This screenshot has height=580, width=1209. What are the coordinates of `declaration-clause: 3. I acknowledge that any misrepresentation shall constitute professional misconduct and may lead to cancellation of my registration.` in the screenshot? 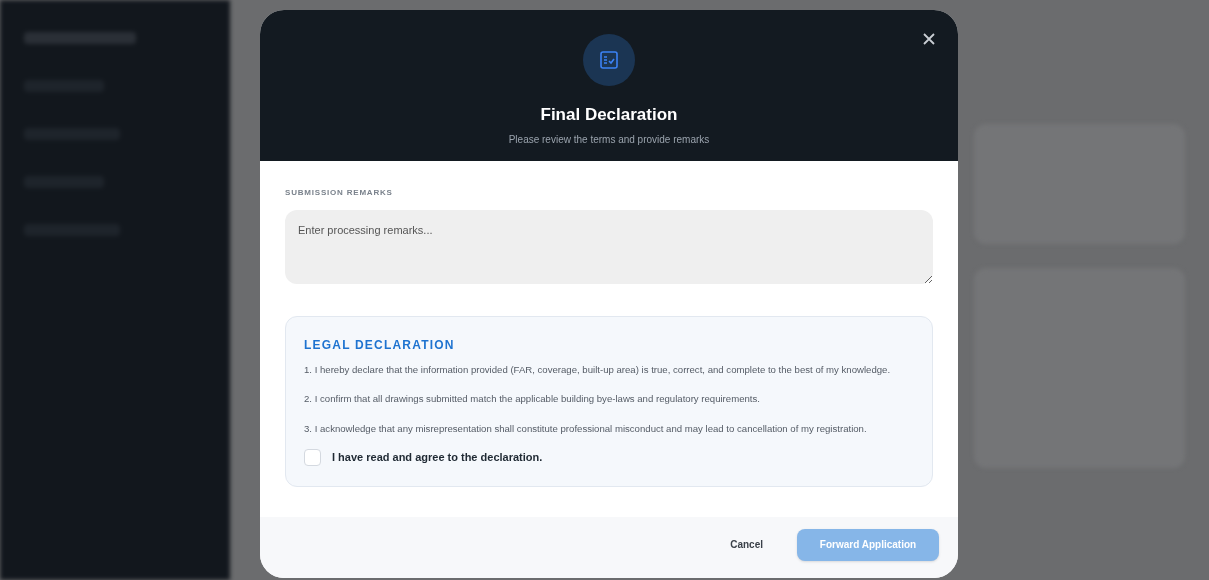 It's located at (586, 428).